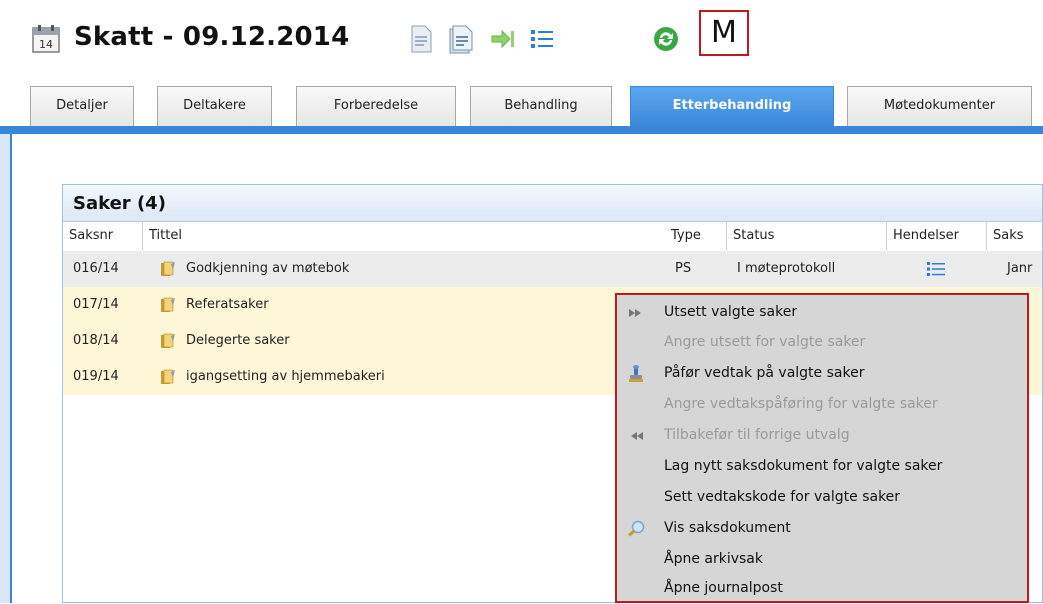  What do you see at coordinates (786, 268) in the screenshot?
I see `cell-status: I møteprotokoll` at bounding box center [786, 268].